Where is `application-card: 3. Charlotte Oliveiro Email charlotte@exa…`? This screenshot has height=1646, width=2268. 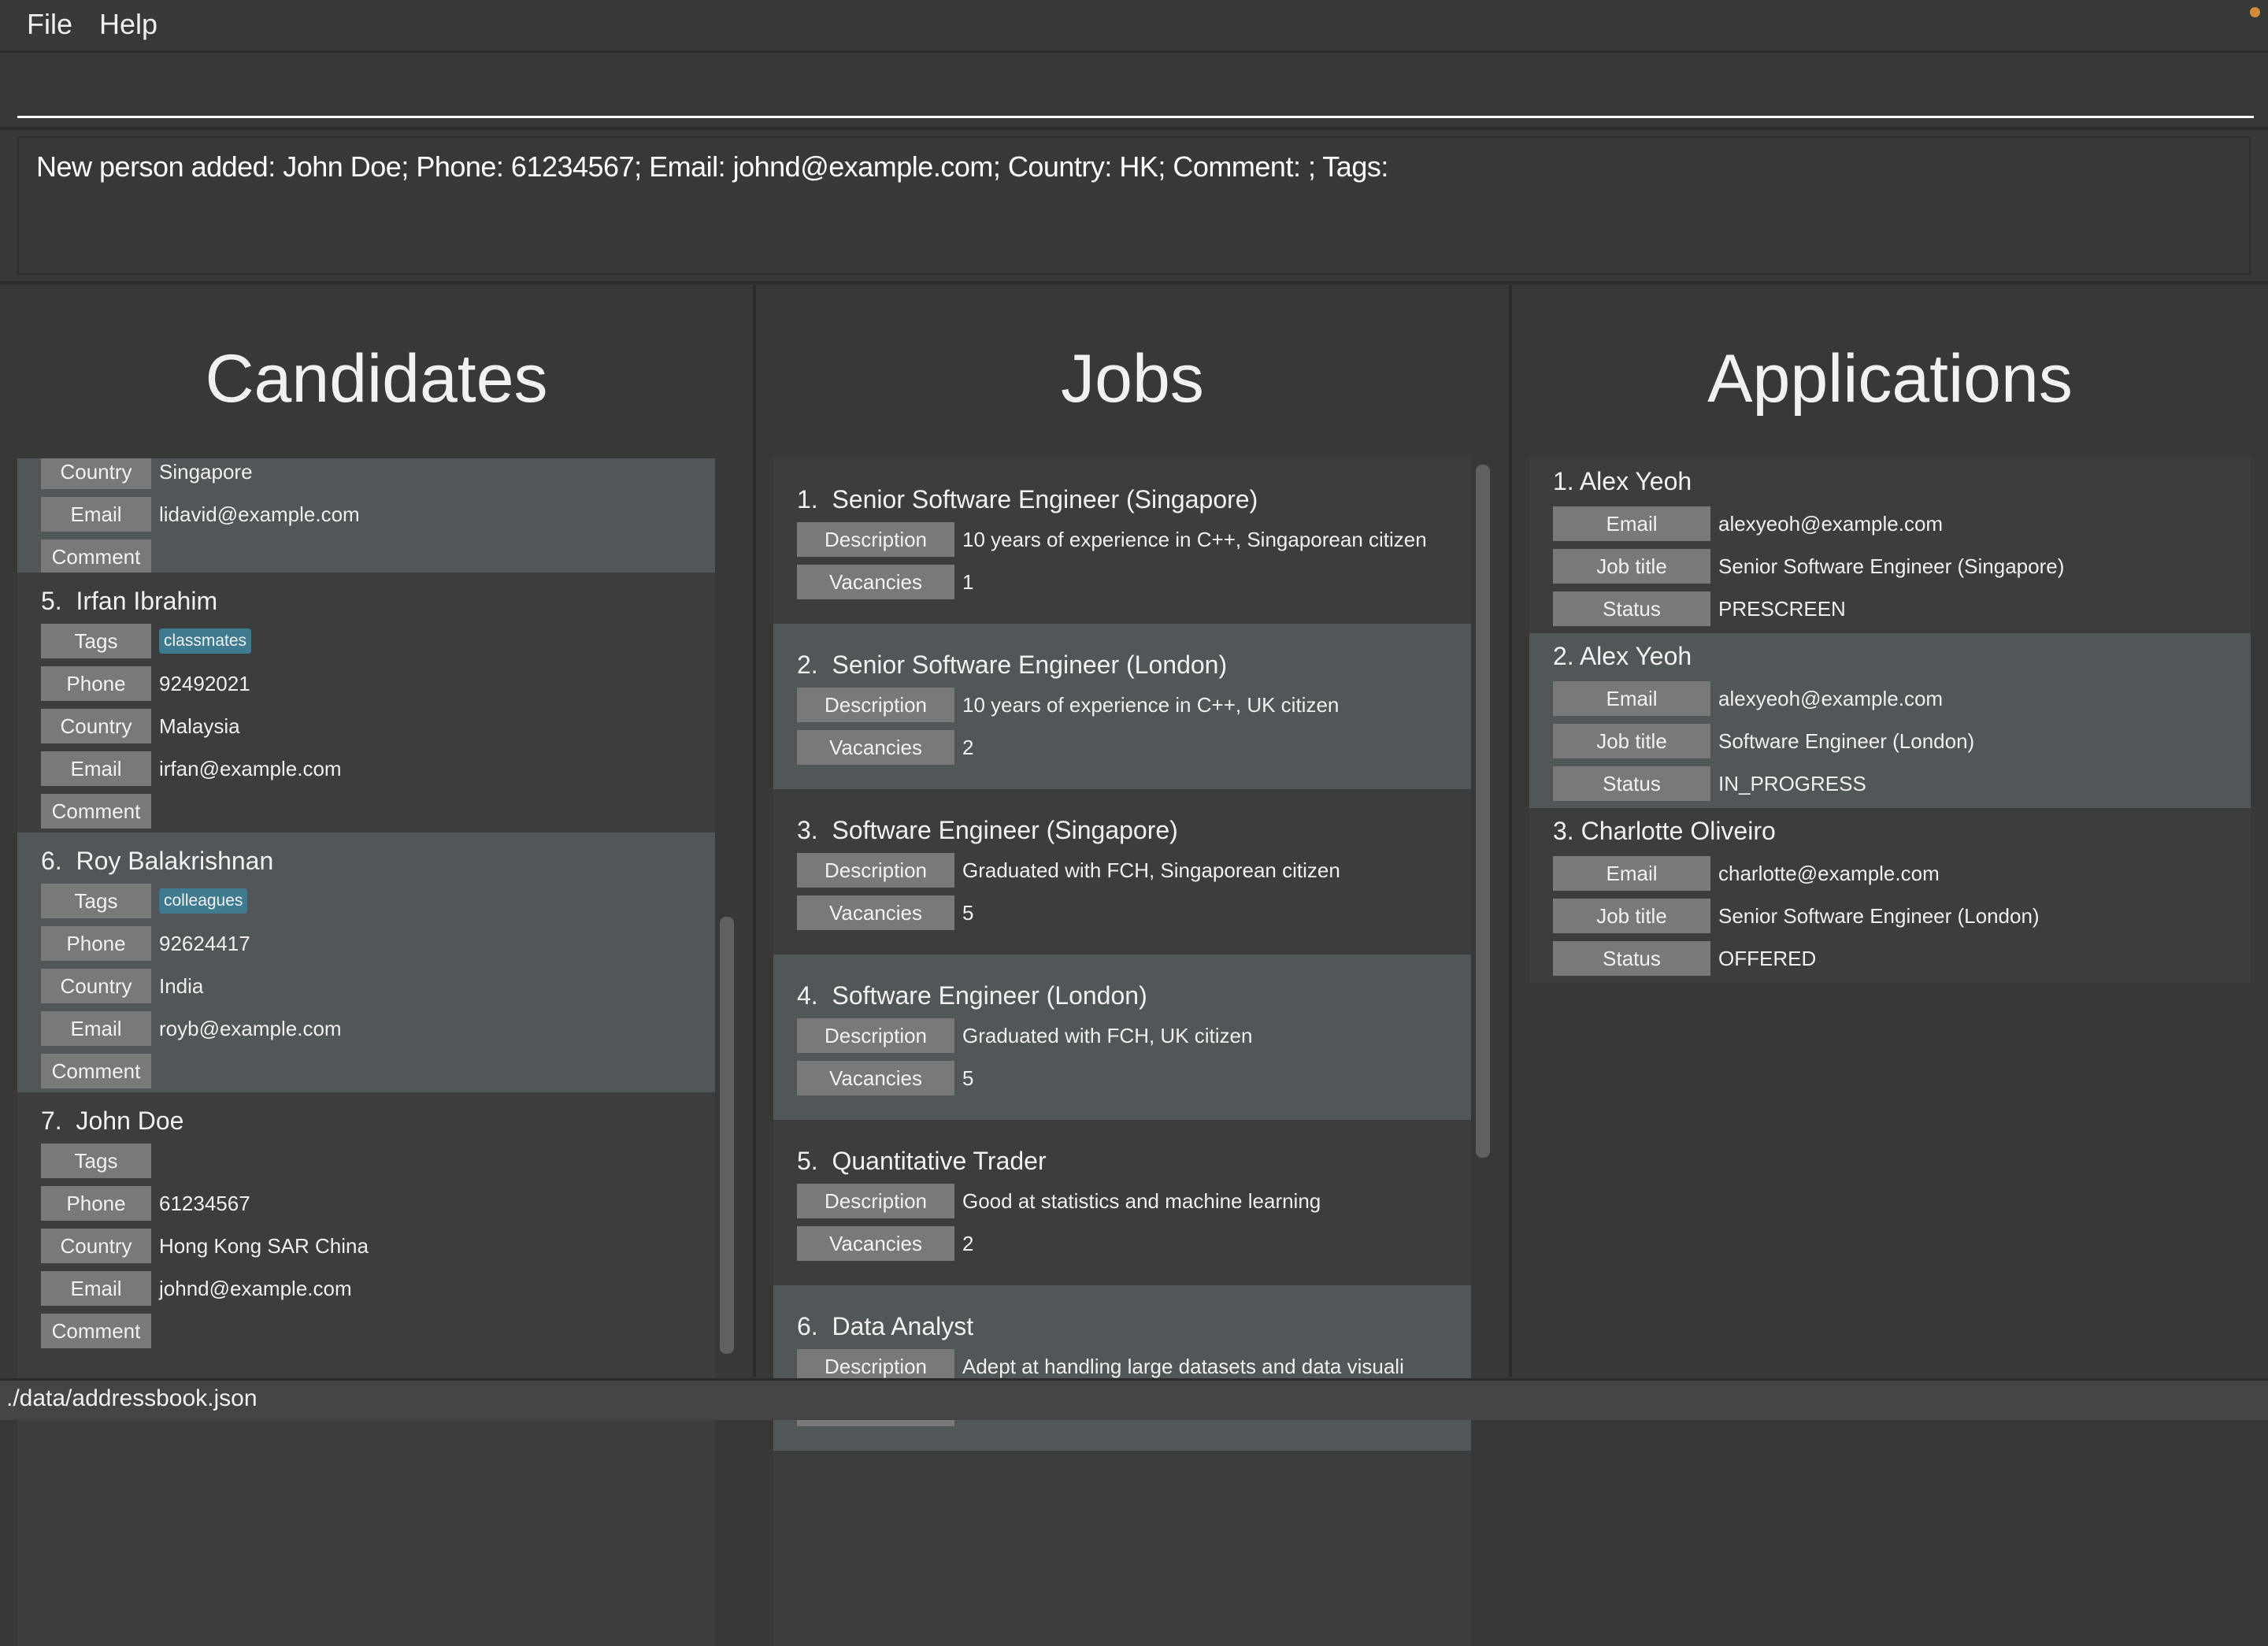 application-card: 3. Charlotte Oliveiro Email charlotte@exa… is located at coordinates (1890, 896).